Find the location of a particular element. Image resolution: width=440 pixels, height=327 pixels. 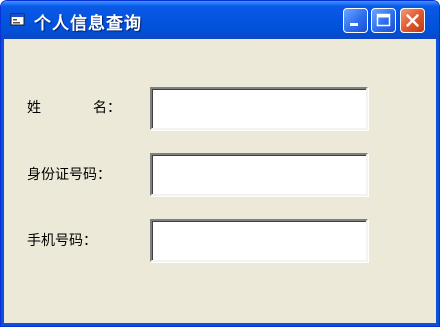

id-number-input is located at coordinates (259, 174).